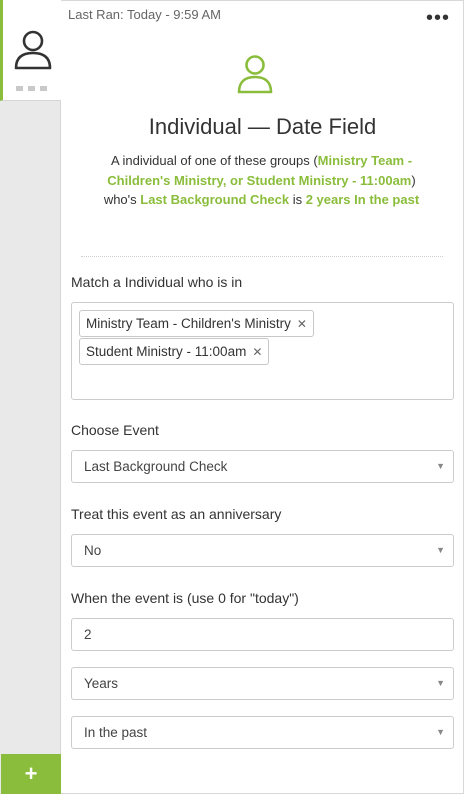 This screenshot has height=794, width=464. Describe the element at coordinates (188, 323) in the screenshot. I see `chip-label: Ministry Team - Children's Ministry` at that location.